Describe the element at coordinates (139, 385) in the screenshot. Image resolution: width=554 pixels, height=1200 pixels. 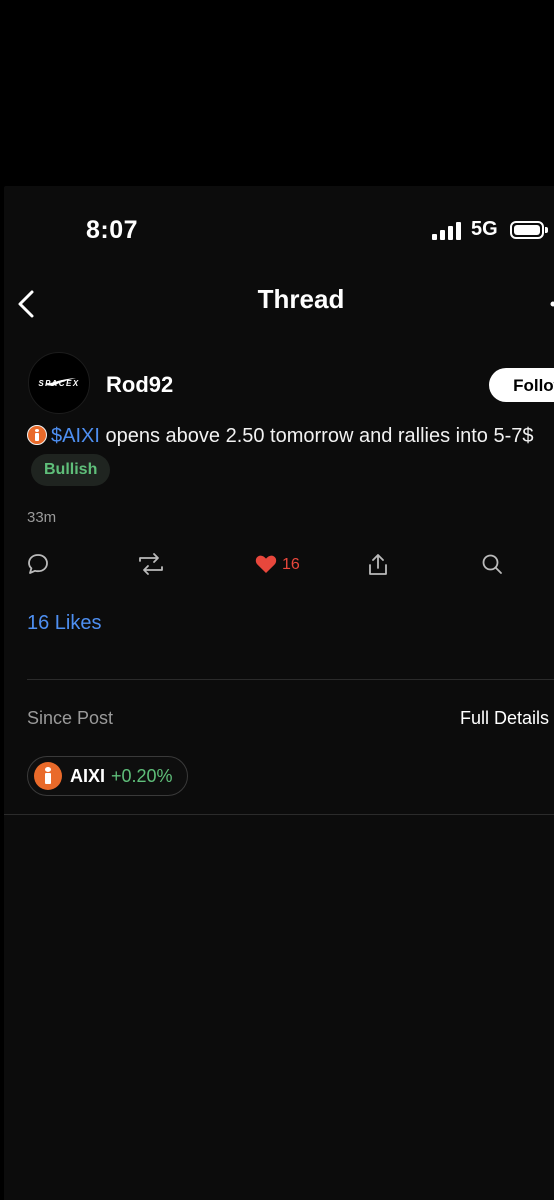
I see `username: Rod92` at that location.